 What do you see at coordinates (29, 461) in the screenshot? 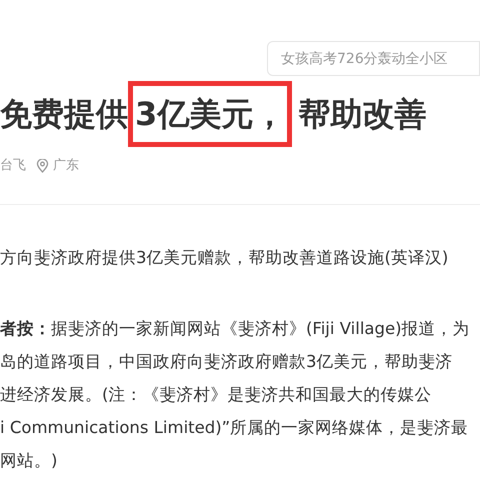
I see `body-text-line: 网站。)` at bounding box center [29, 461].